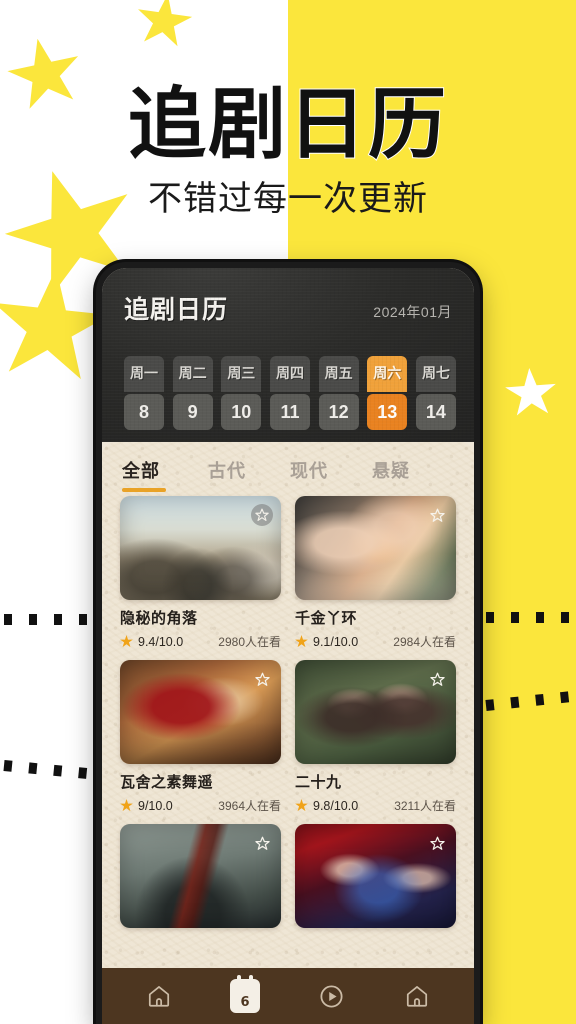 The height and width of the screenshot is (1024, 576). What do you see at coordinates (155, 805) in the screenshot?
I see `rating-value: 9/10.0` at bounding box center [155, 805].